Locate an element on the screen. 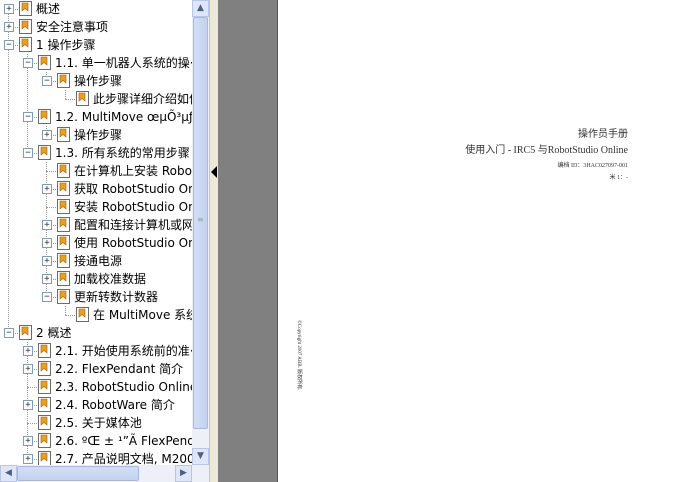  arrow-right-icon: ▶ is located at coordinates (183, 473).